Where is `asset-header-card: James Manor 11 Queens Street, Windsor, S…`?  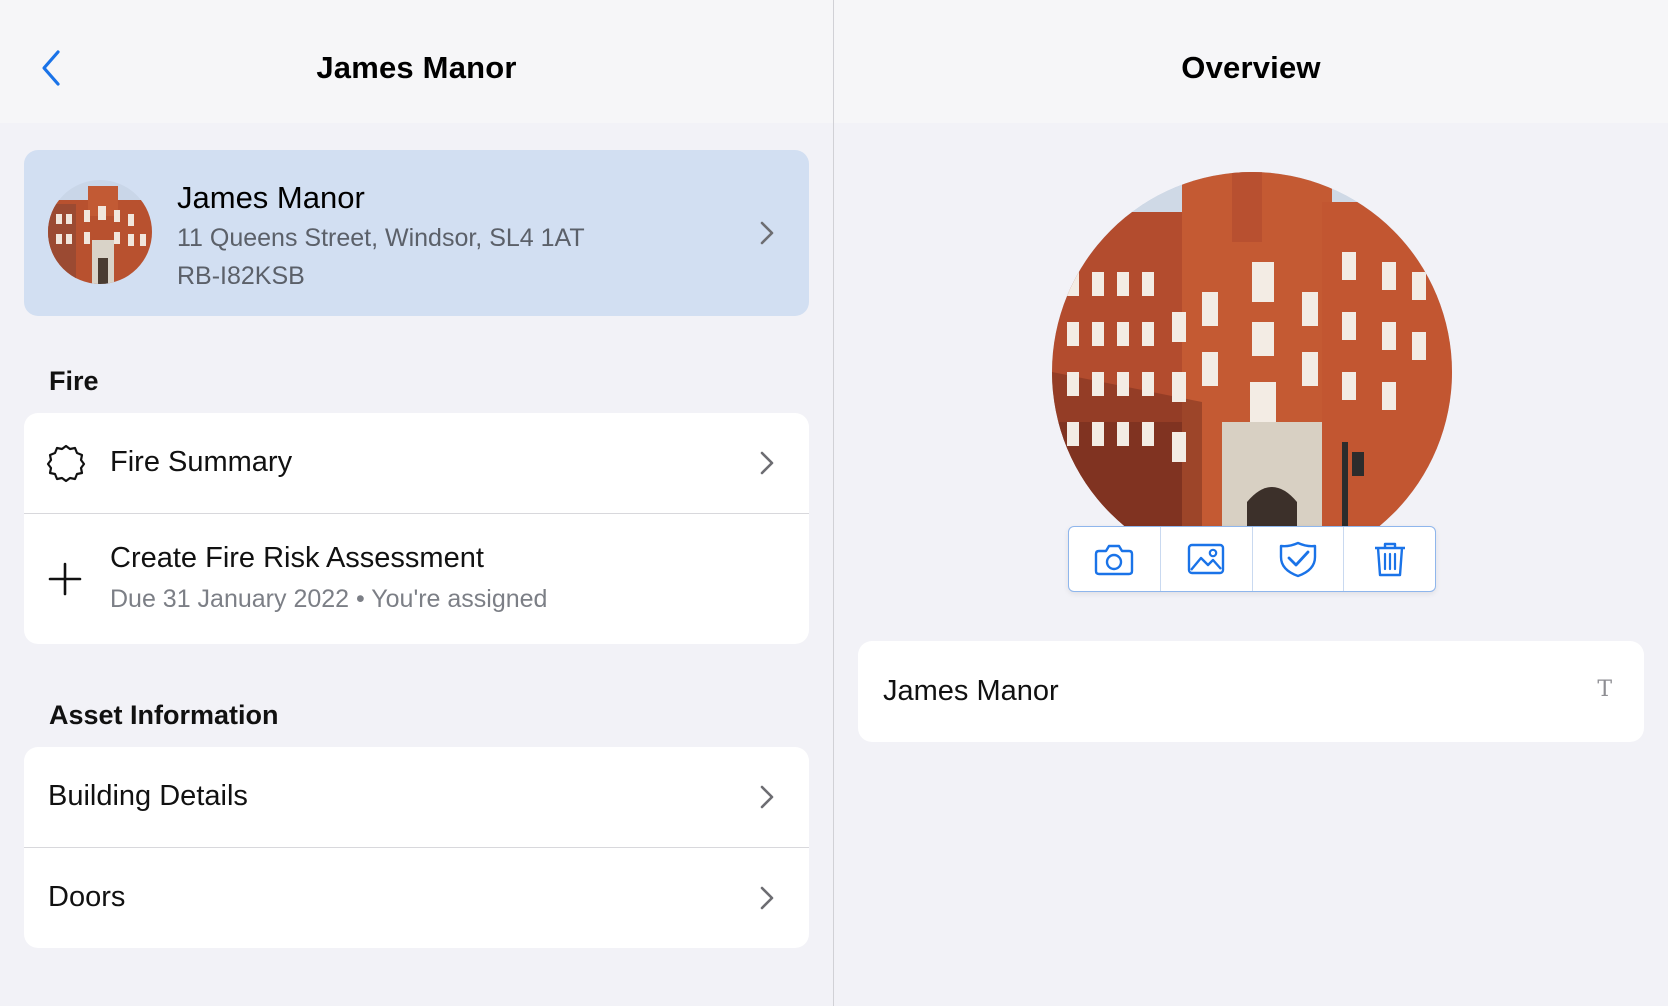 asset-header-card: James Manor 11 Queens Street, Windsor, S… is located at coordinates (416, 233).